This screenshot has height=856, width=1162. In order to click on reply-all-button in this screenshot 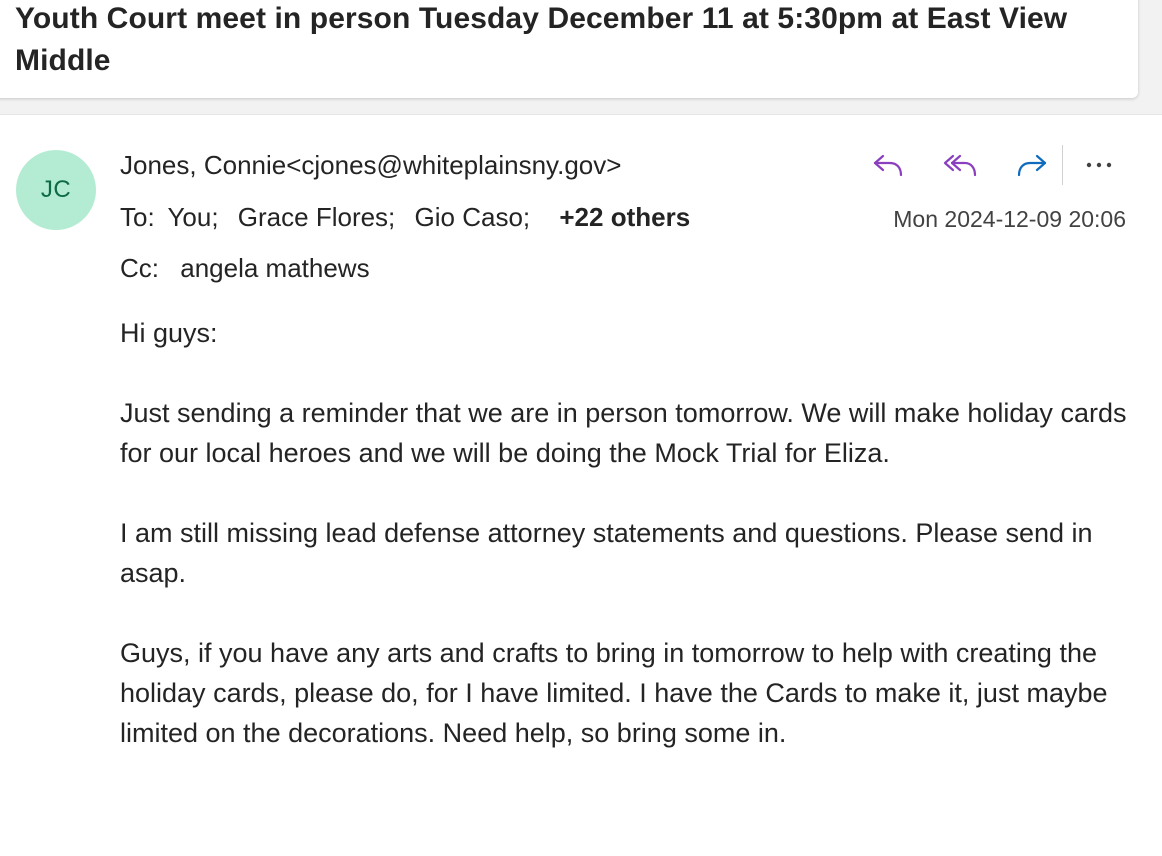, I will do `click(960, 165)`.